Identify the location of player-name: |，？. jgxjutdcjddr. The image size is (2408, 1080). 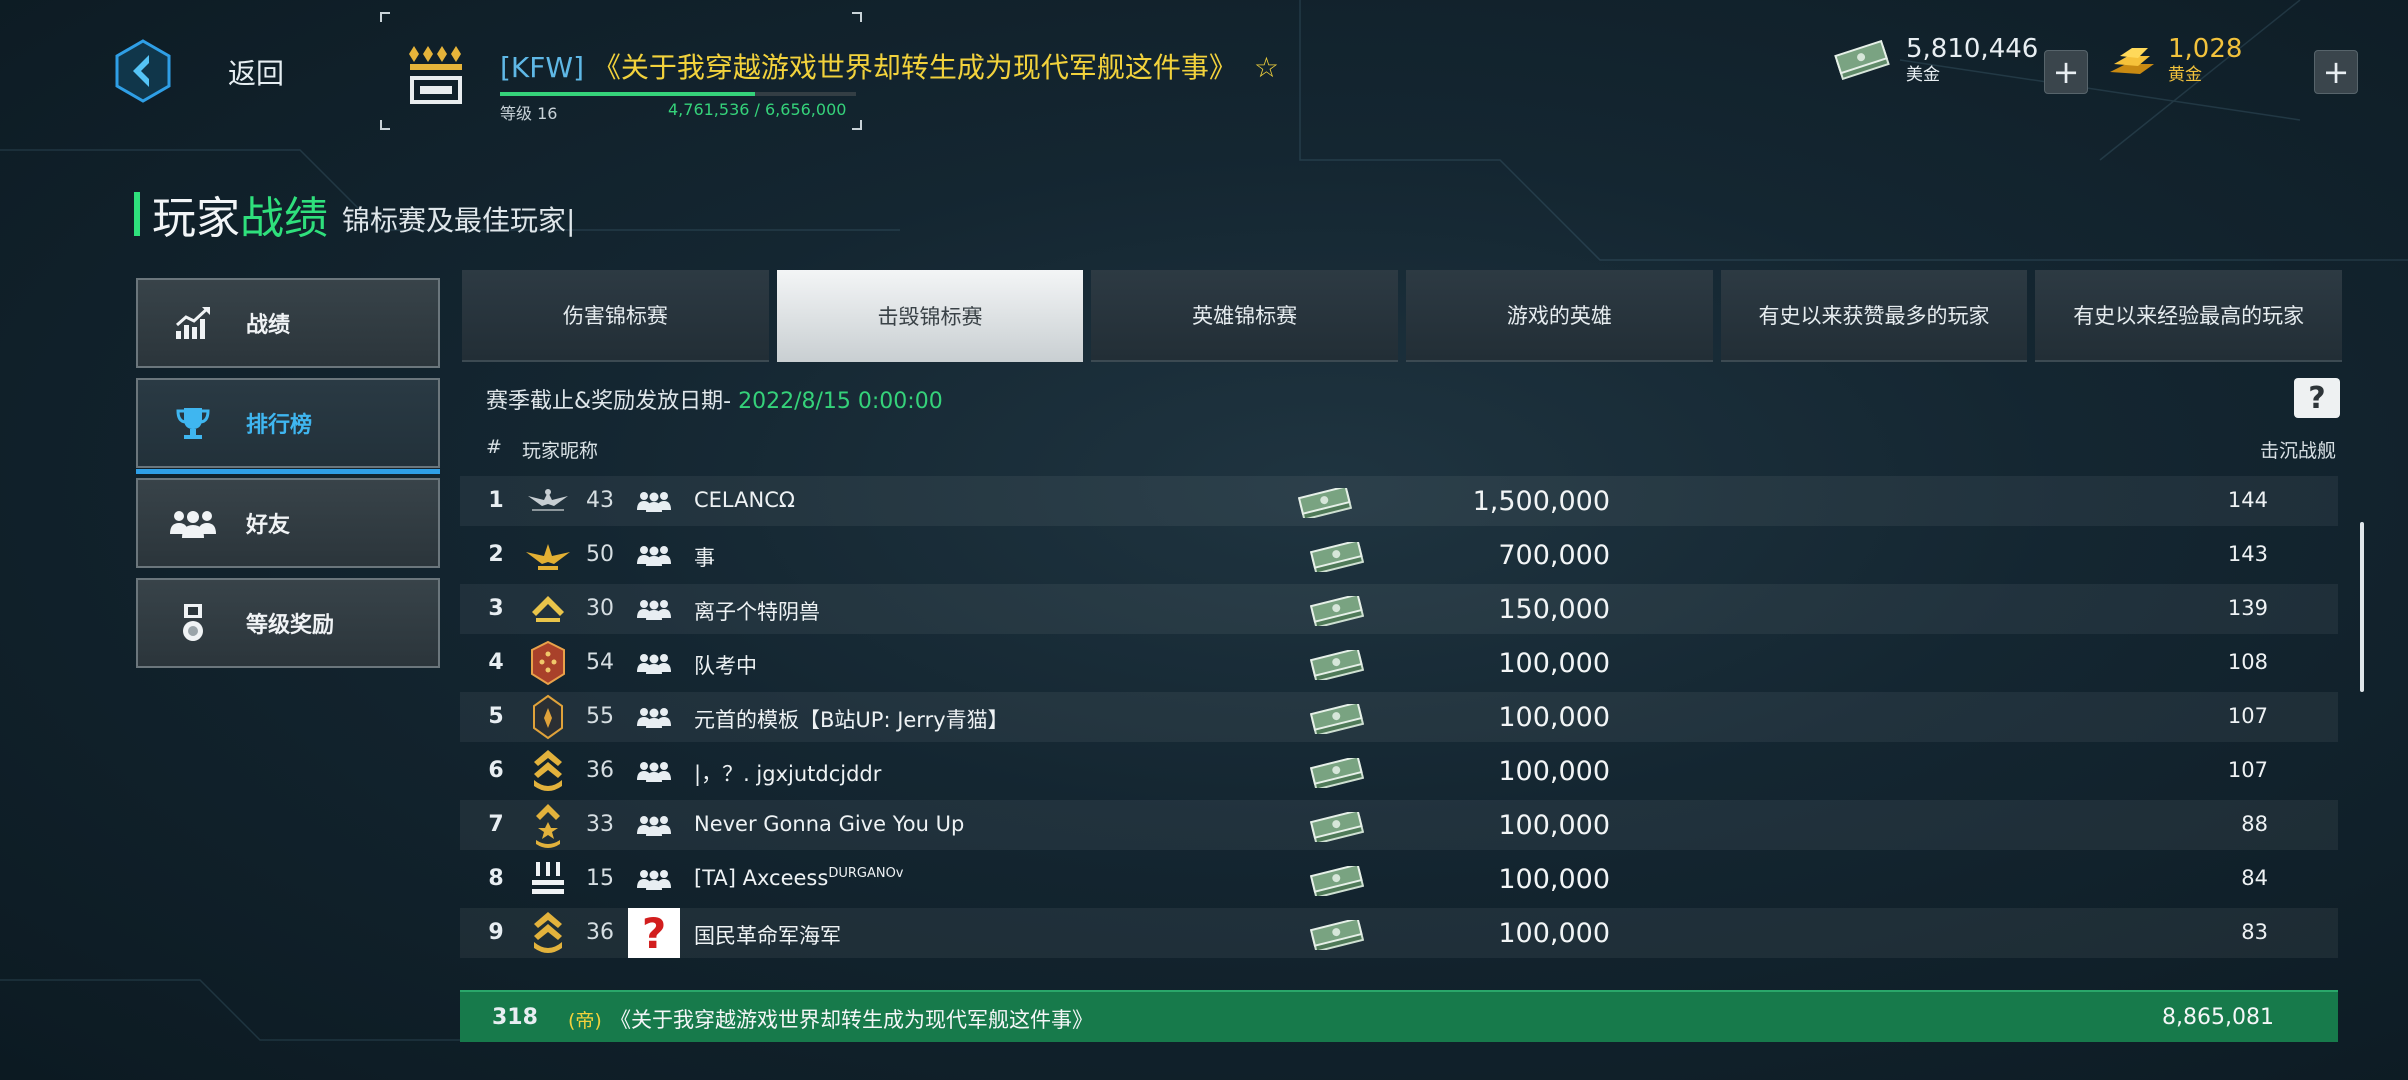
(788, 774).